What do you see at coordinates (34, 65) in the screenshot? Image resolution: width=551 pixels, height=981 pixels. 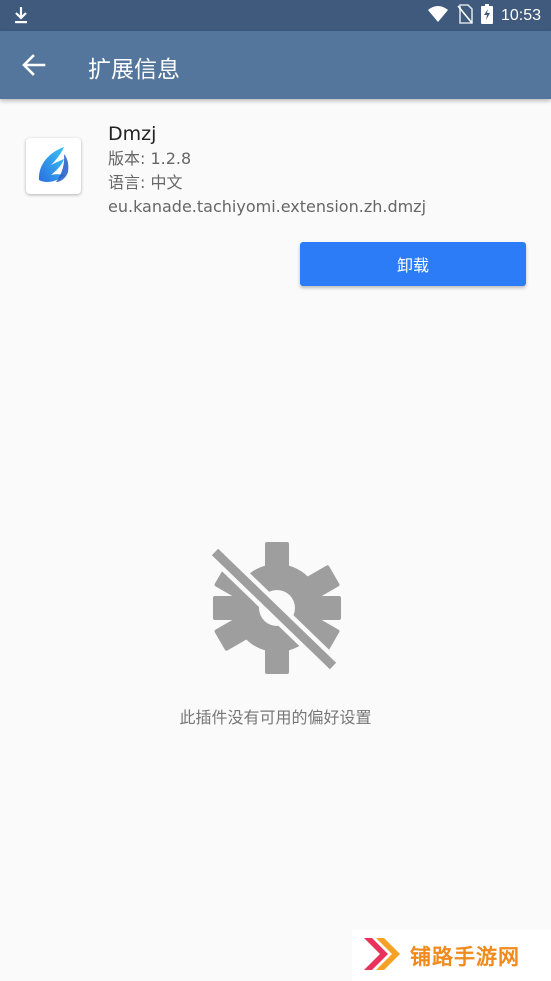 I see `back-arrow-icon` at bounding box center [34, 65].